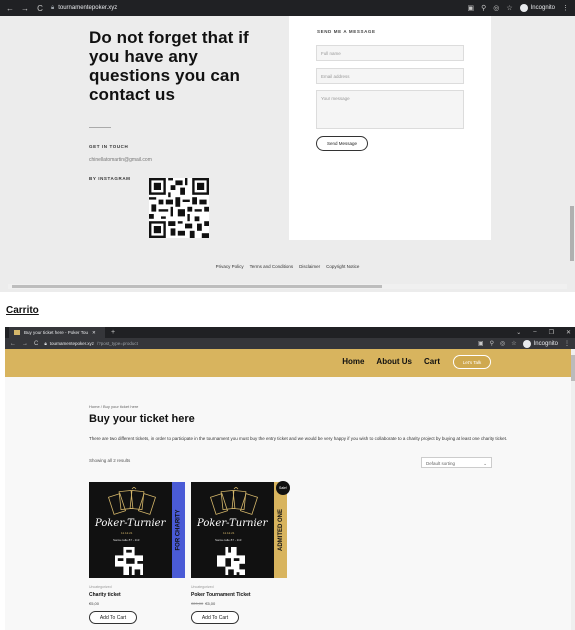 The image size is (575, 630). I want to click on footer-link-privacy: Privacy Policy, so click(230, 266).